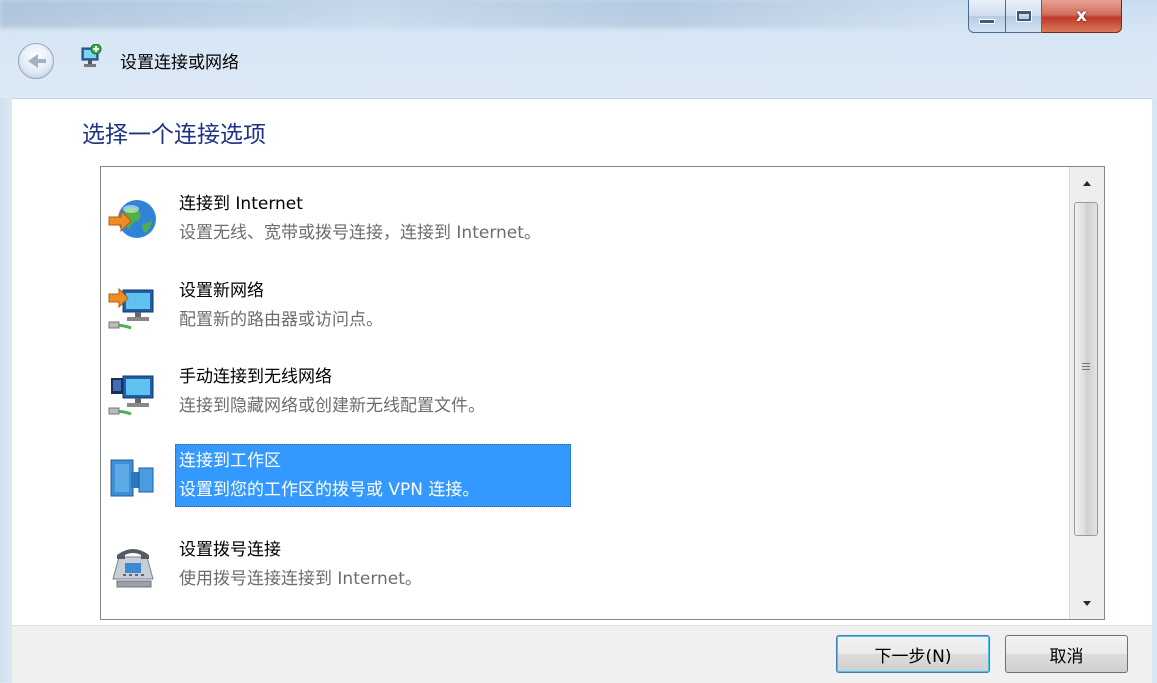 Image resolution: width=1157 pixels, height=683 pixels. What do you see at coordinates (6, 390) in the screenshot?
I see `window-border-left` at bounding box center [6, 390].